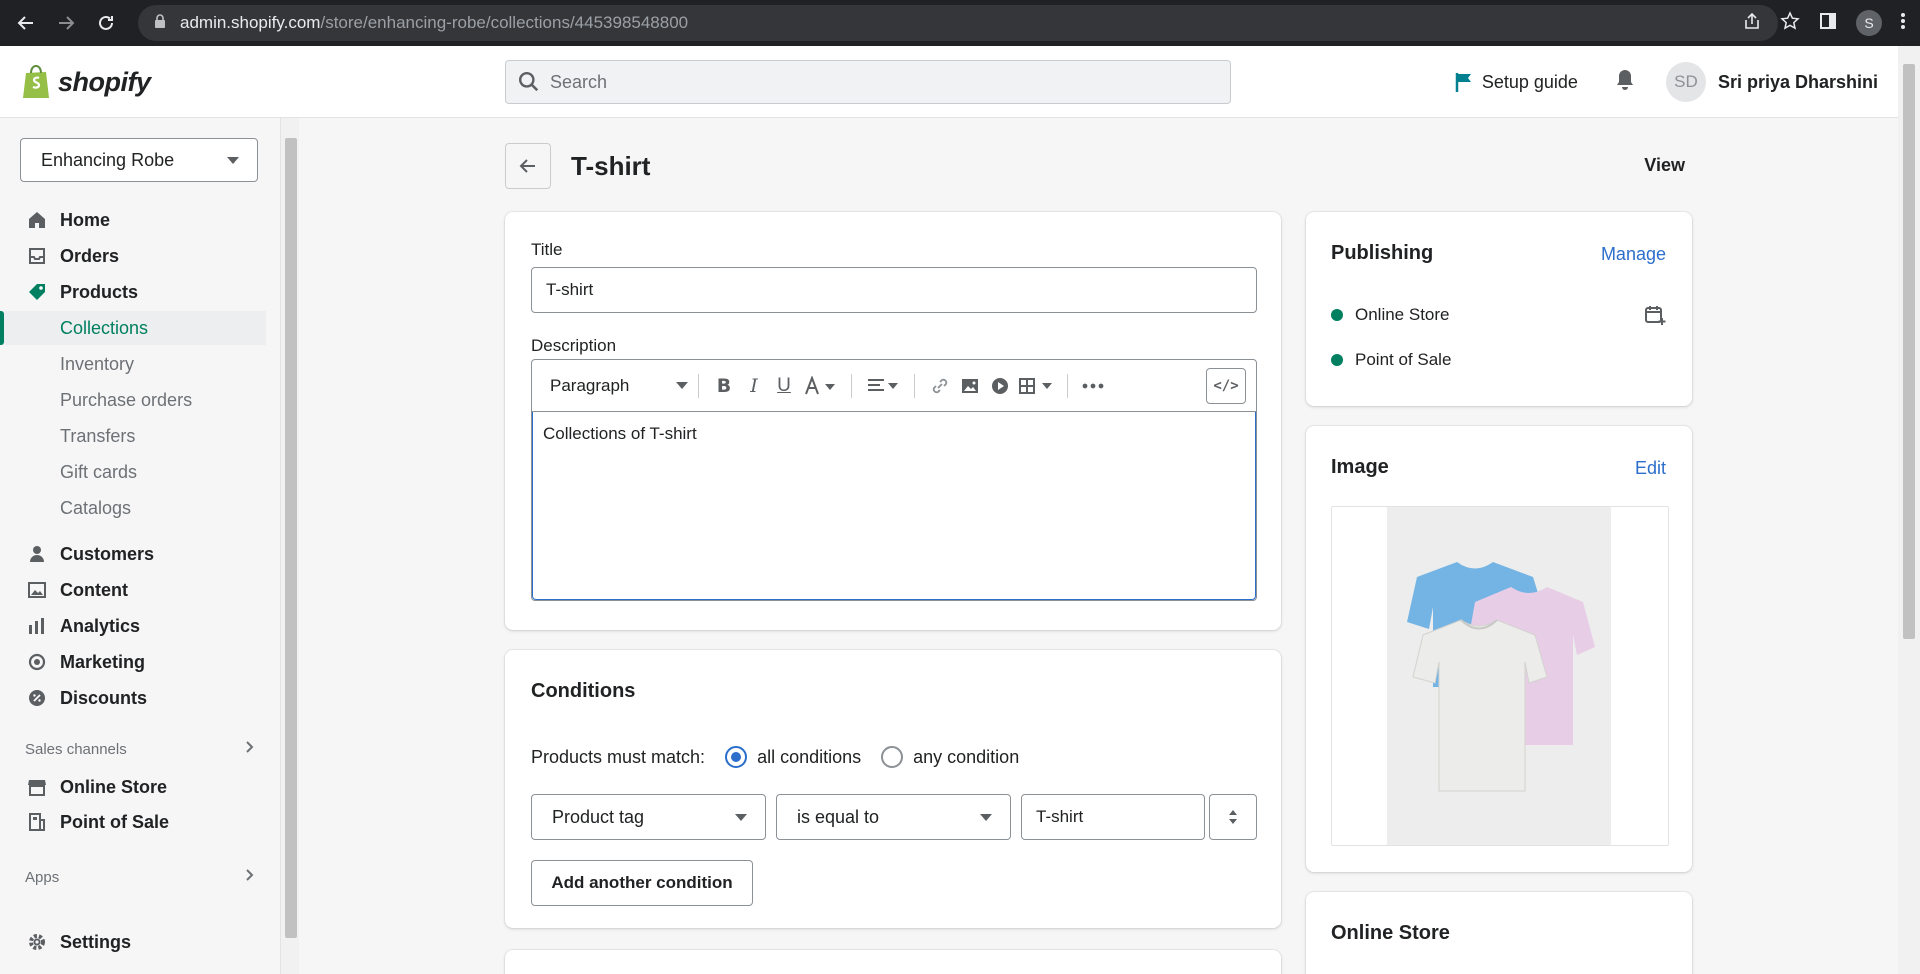 The width and height of the screenshot is (1920, 974). I want to click on share-icon, so click(1752, 23).